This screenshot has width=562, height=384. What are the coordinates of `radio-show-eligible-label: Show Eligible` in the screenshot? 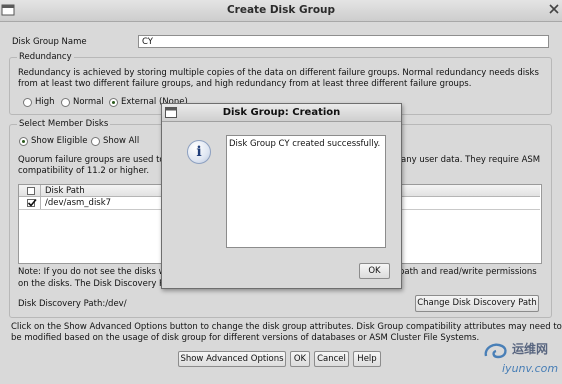 It's located at (59, 141).